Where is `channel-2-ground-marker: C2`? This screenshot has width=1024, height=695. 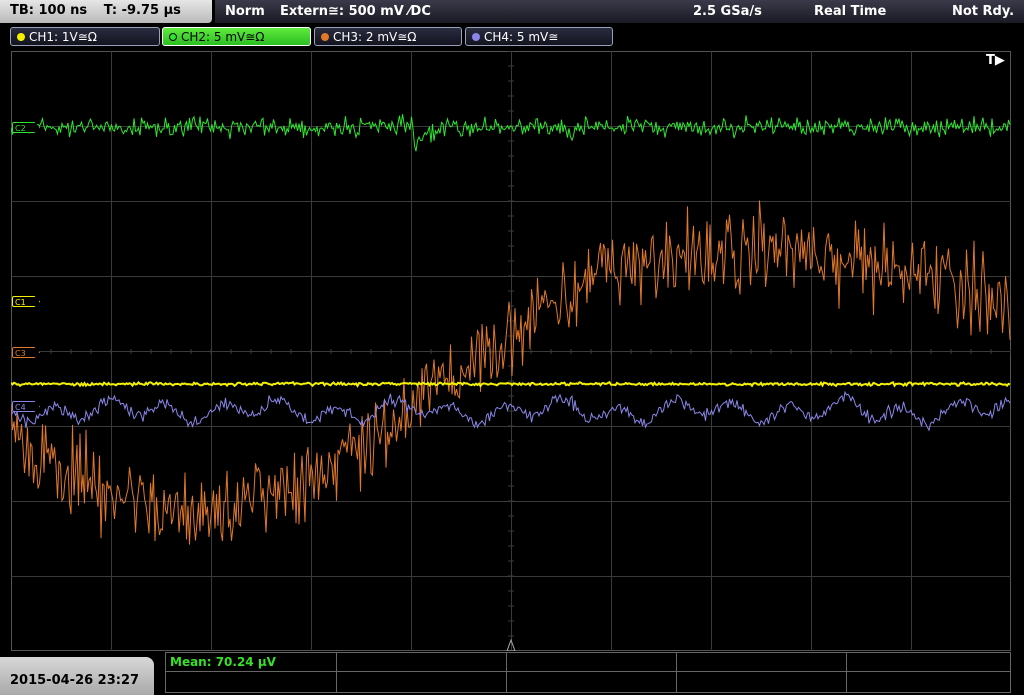
channel-2-ground-marker: C2 is located at coordinates (26, 127).